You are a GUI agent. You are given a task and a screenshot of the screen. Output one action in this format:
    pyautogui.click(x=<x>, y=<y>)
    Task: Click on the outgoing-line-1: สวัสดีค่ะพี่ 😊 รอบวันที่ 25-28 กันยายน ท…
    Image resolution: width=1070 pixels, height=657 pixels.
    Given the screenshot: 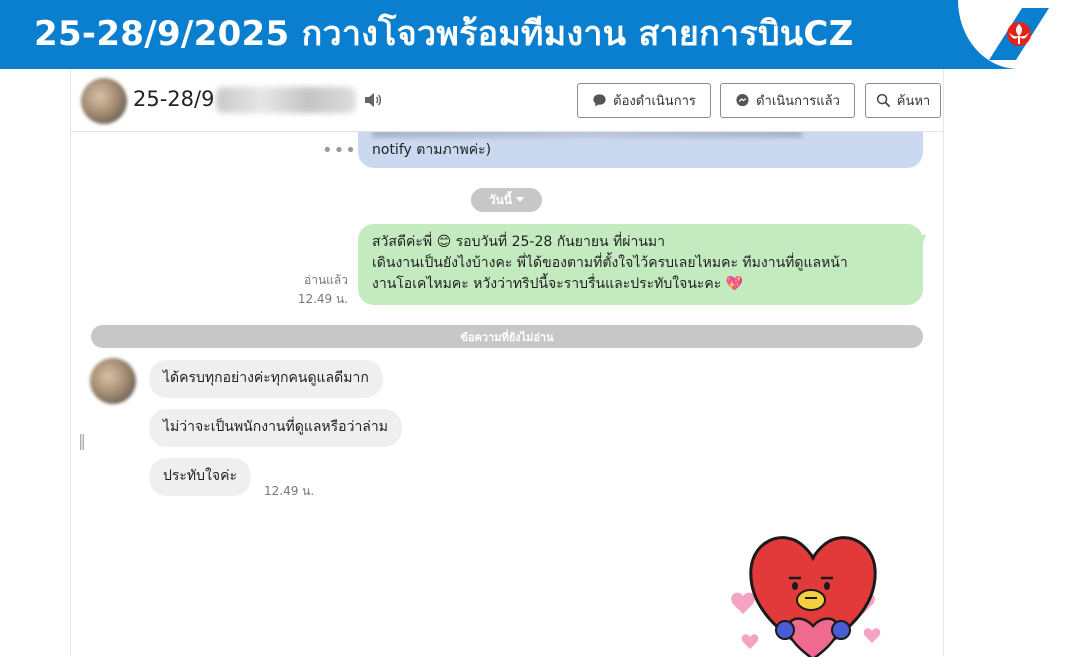 What is the action you would take?
    pyautogui.click(x=518, y=242)
    